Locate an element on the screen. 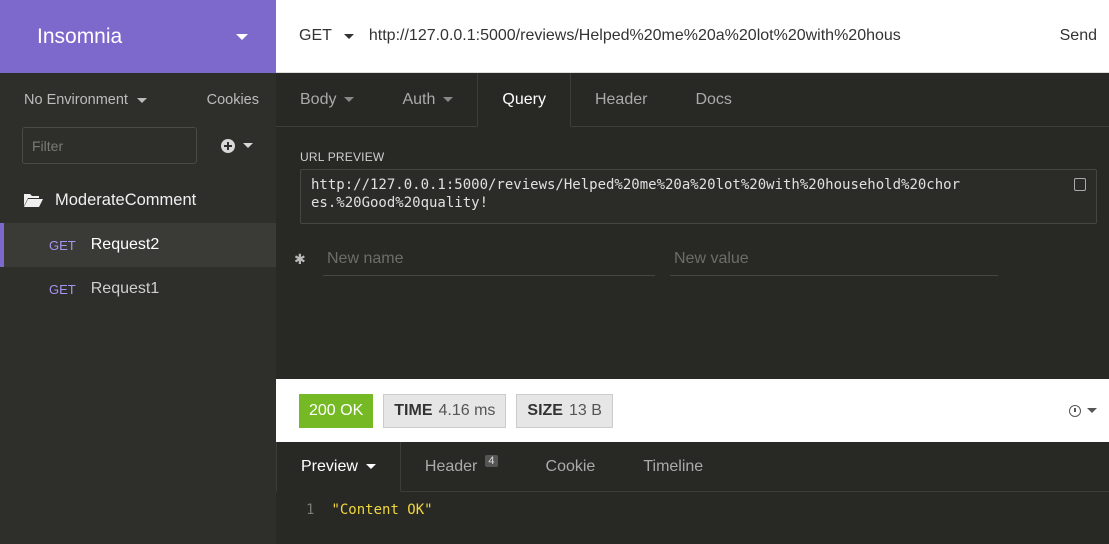 The image size is (1109, 544). copy-icon is located at coordinates (1080, 184).